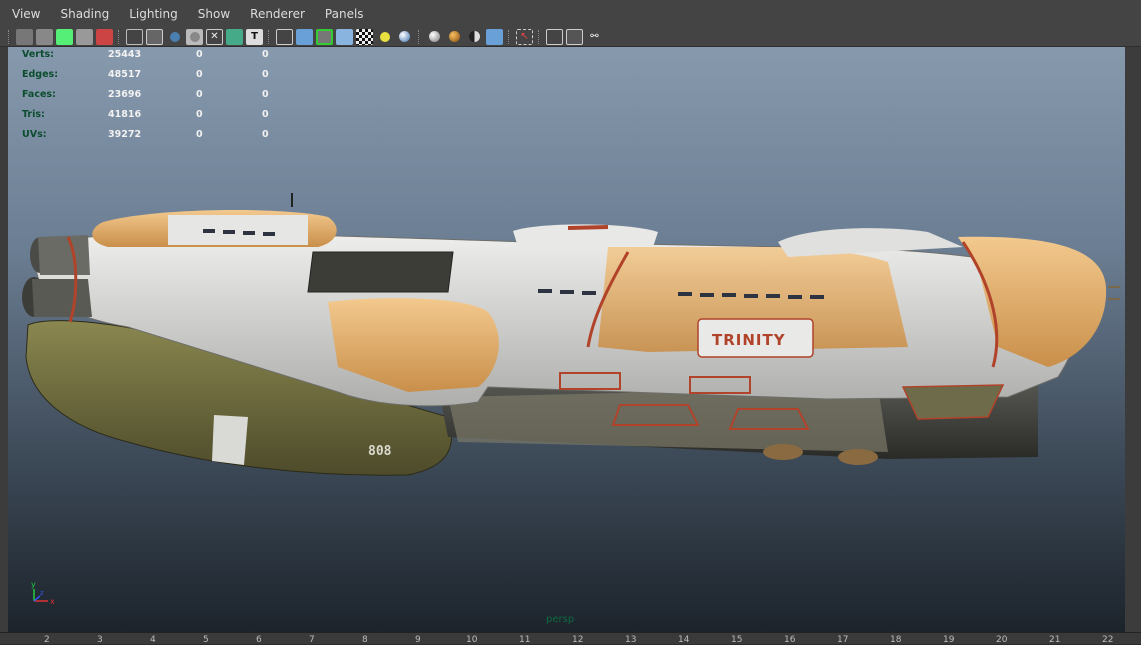 This screenshot has height=645, width=1141. Describe the element at coordinates (312, 640) in the screenshot. I see `ruler-tick: 7` at that location.